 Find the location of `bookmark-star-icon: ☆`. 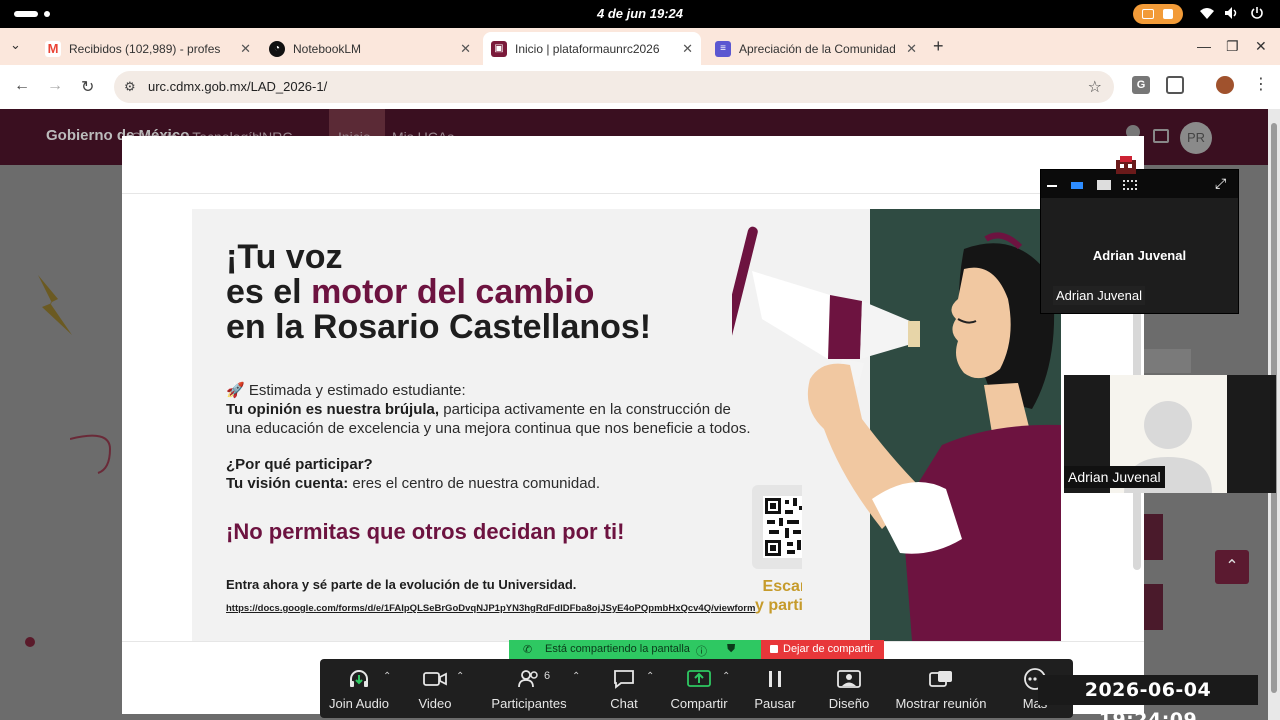

bookmark-star-icon: ☆ is located at coordinates (1095, 87).